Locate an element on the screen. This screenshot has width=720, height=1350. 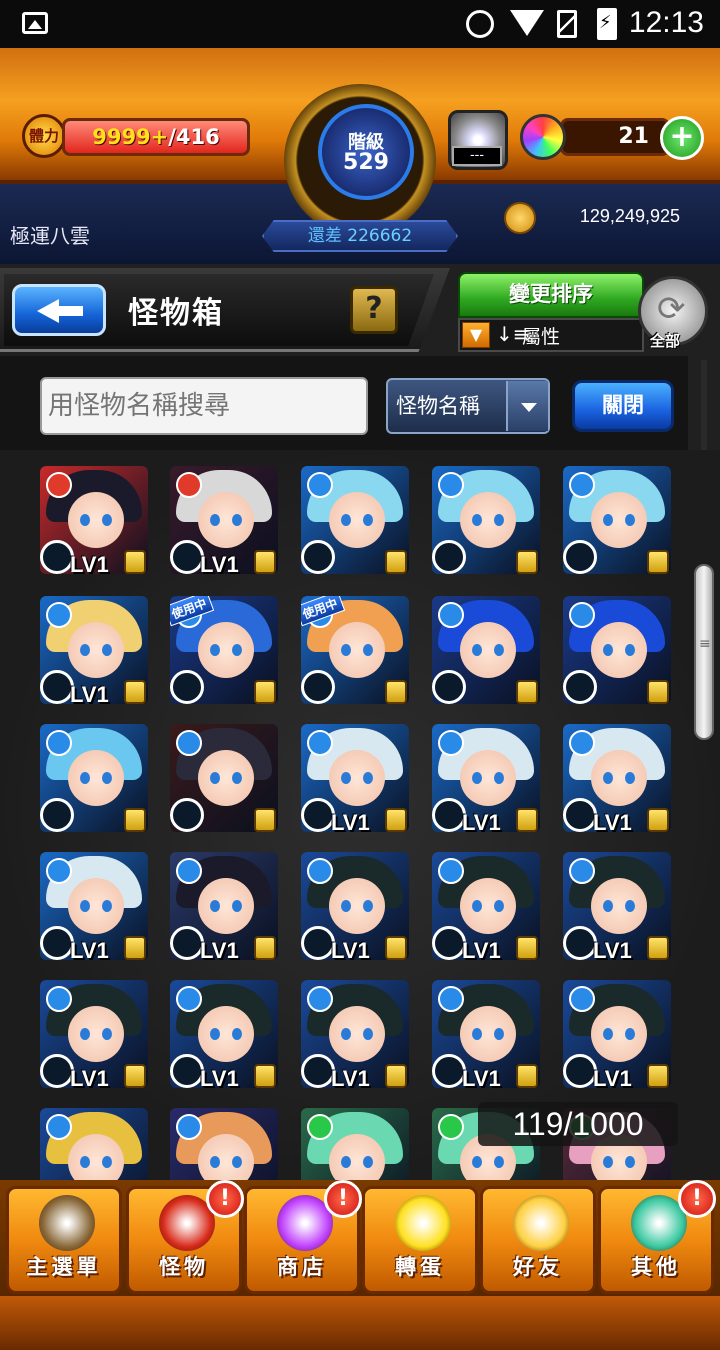
image-notification-icon is located at coordinates (35, 23).